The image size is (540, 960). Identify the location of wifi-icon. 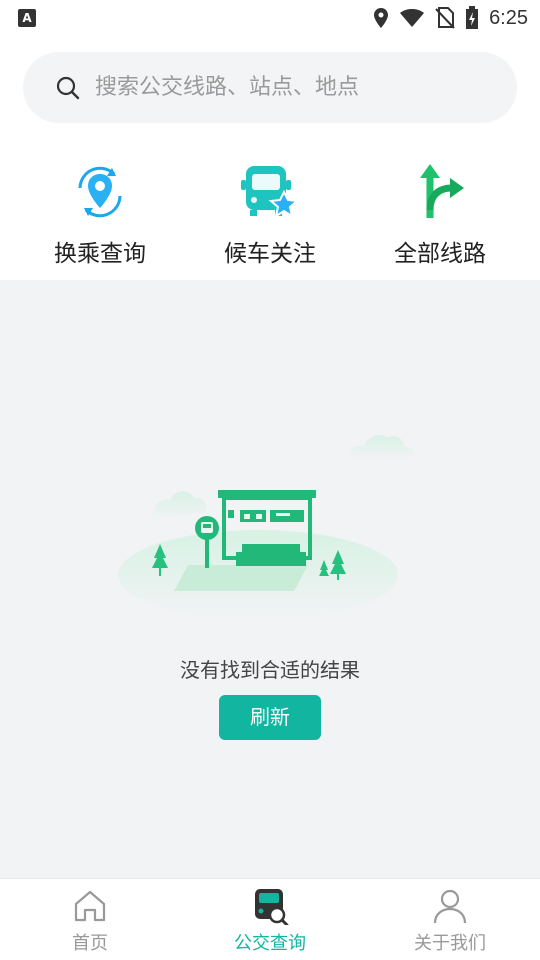
(412, 18).